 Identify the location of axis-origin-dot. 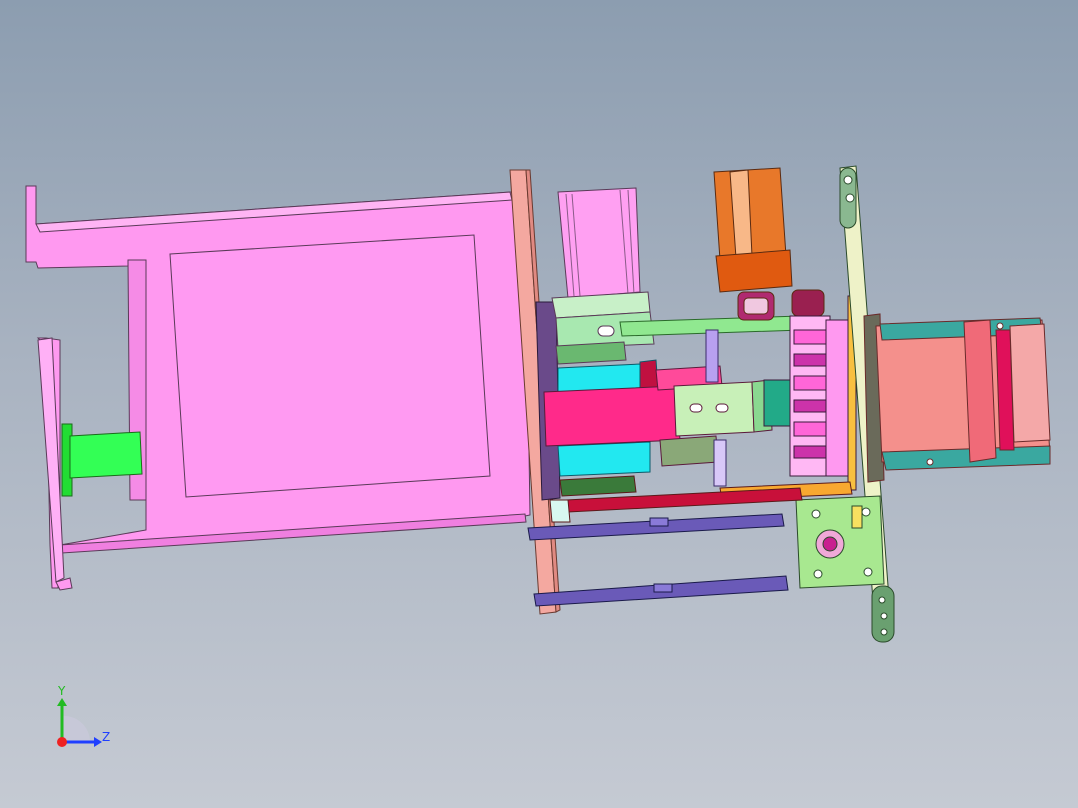
(62, 742).